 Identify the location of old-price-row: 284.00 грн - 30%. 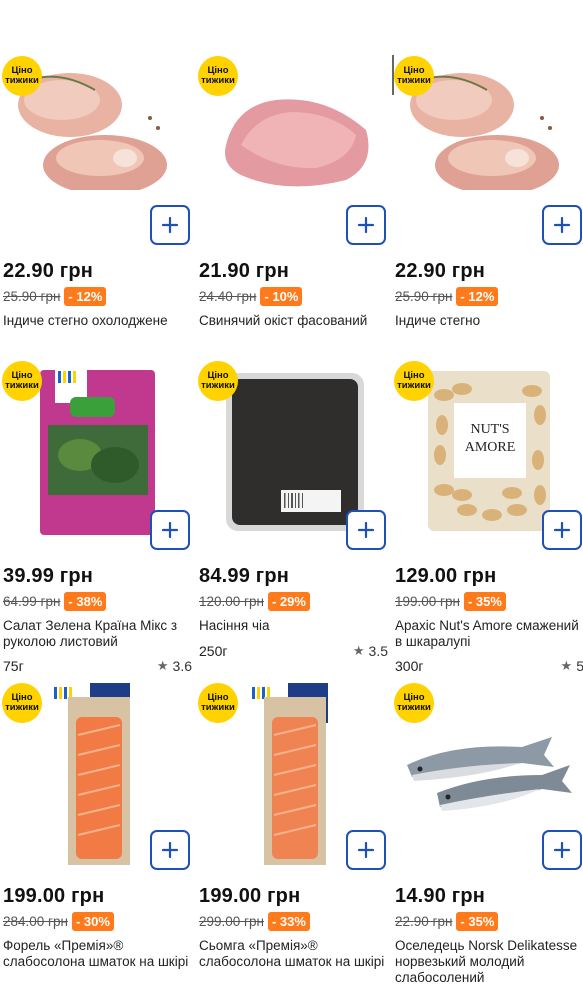
(58, 921).